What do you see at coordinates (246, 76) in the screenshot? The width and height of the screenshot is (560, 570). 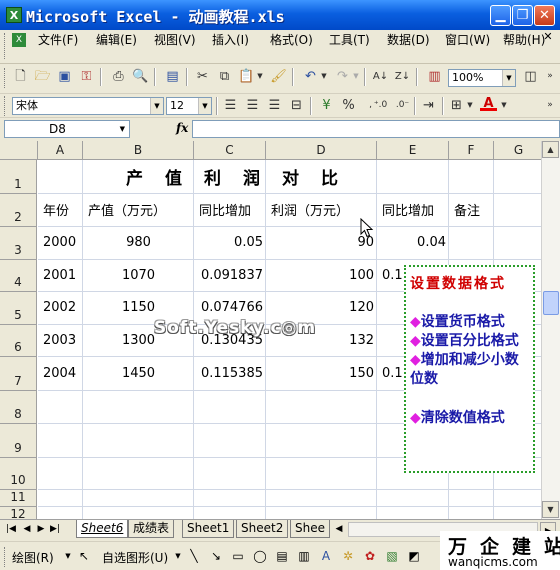 I see `paste-icon: 📋` at bounding box center [246, 76].